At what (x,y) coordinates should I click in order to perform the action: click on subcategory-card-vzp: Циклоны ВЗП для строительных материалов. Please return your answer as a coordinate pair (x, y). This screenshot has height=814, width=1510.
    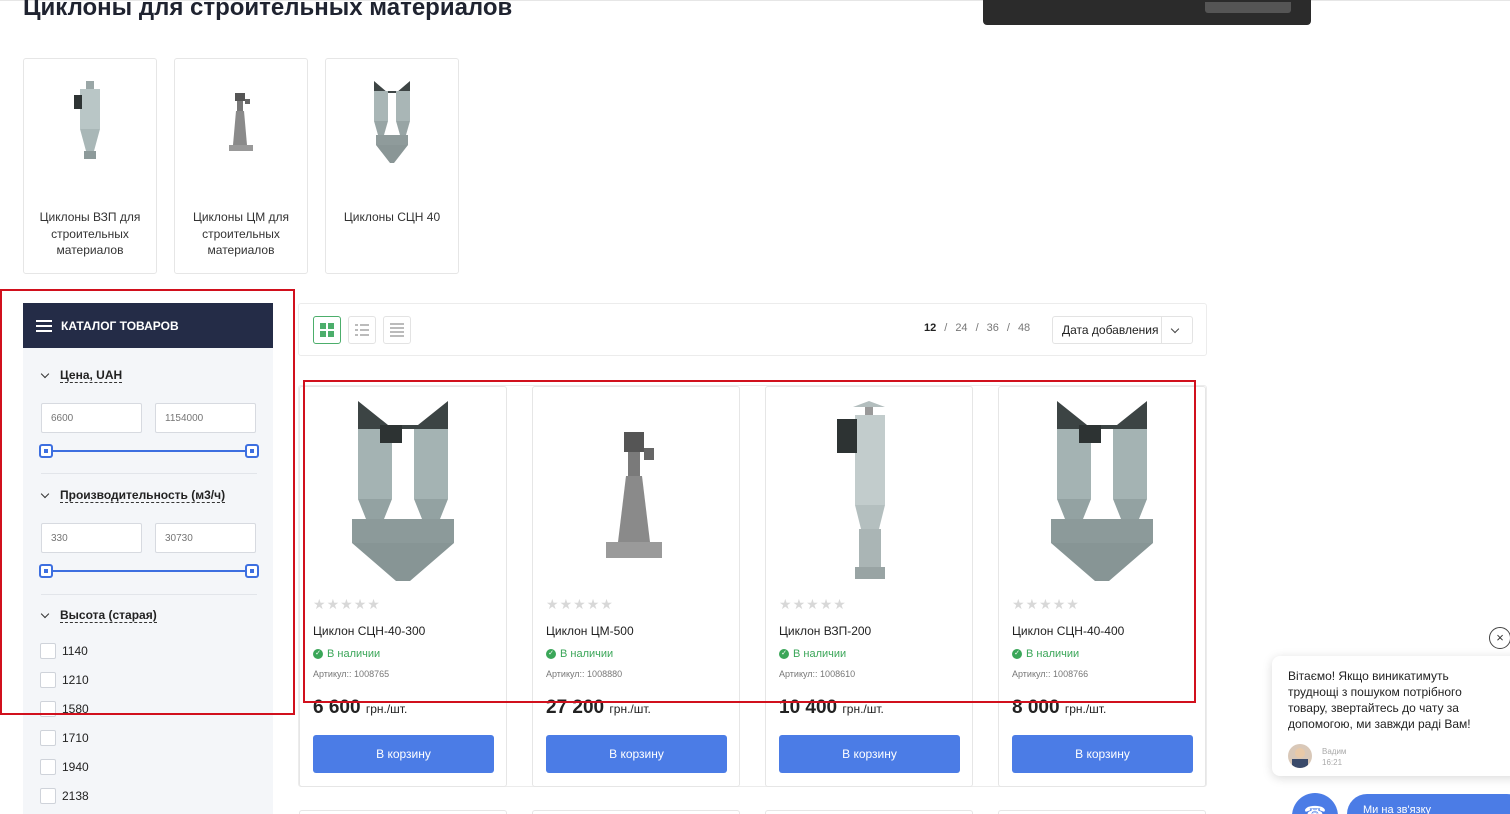
    Looking at the image, I should click on (90, 166).